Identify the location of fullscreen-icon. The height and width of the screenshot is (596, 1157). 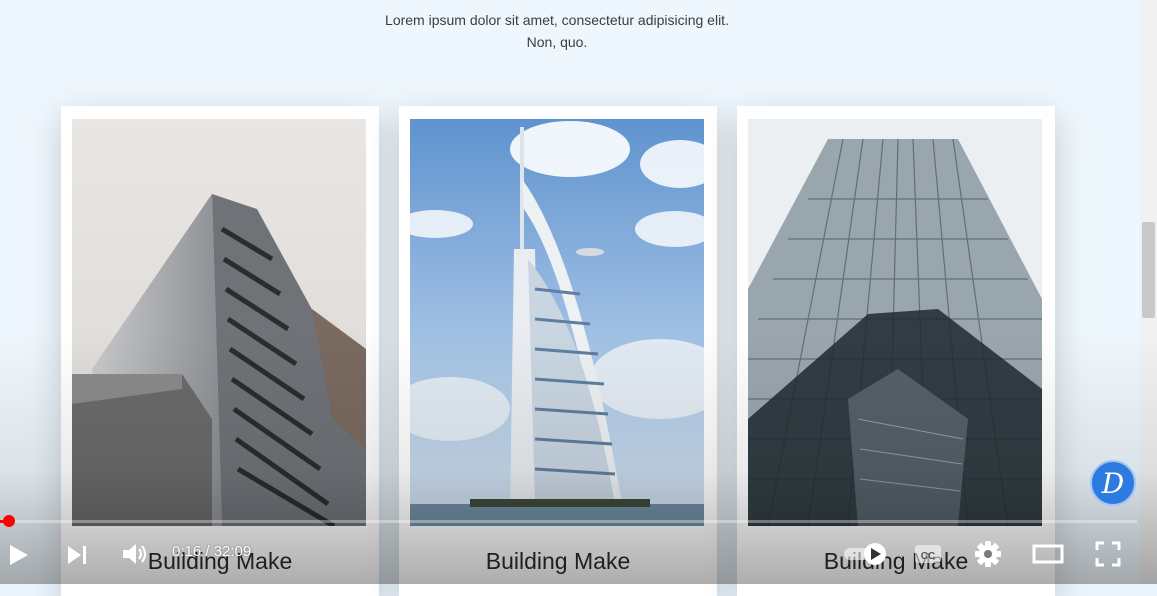
(1108, 554).